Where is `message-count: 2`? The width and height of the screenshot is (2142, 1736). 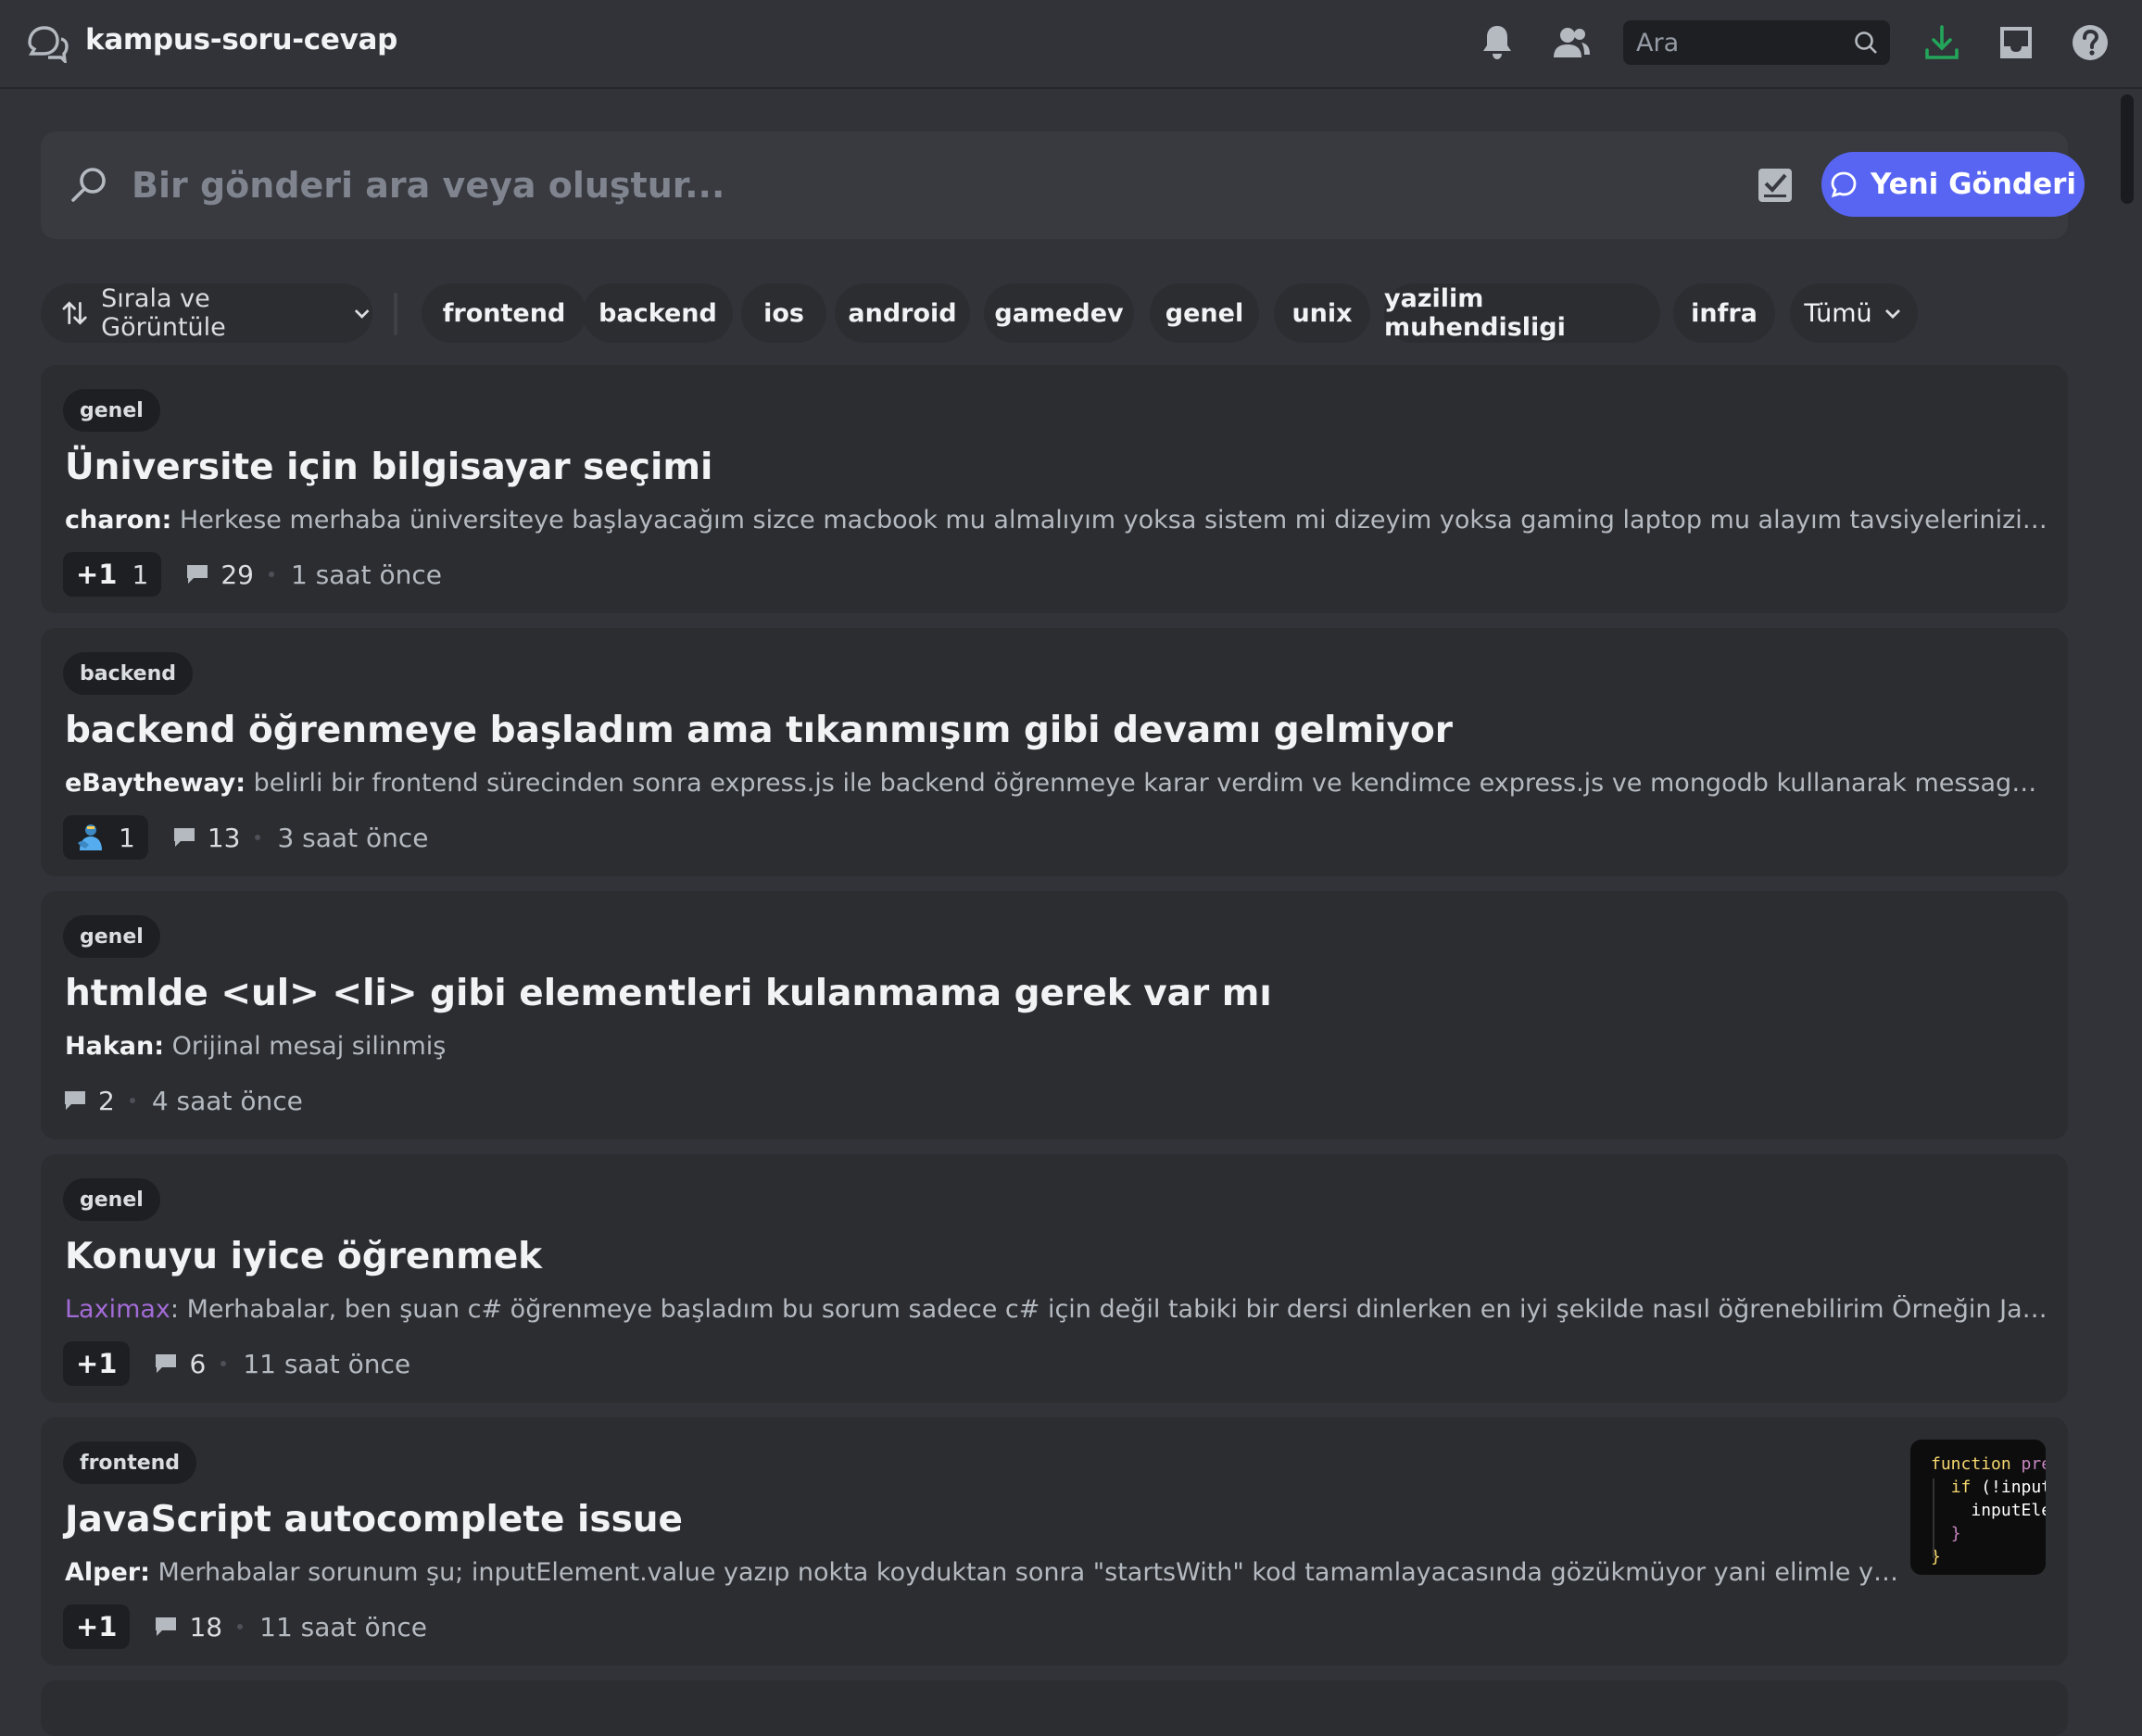
message-count: 2 is located at coordinates (89, 1101).